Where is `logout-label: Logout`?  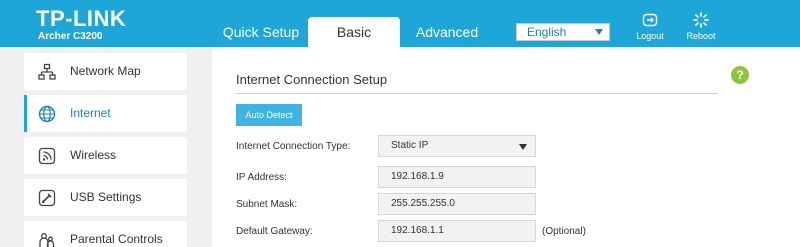
logout-label: Logout is located at coordinates (650, 36).